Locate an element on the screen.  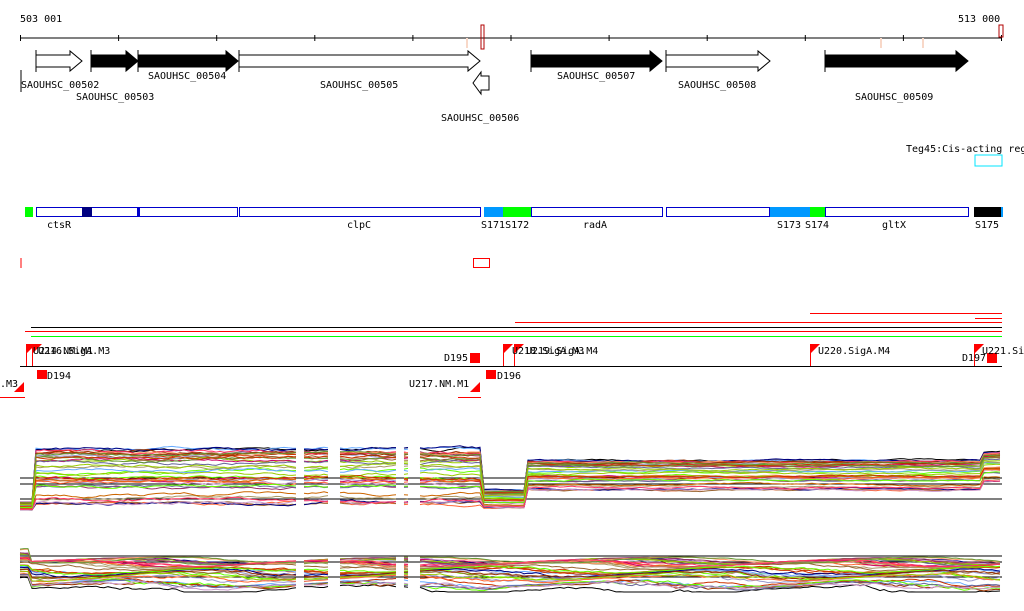
operon-label: S173 is located at coordinates (789, 225).